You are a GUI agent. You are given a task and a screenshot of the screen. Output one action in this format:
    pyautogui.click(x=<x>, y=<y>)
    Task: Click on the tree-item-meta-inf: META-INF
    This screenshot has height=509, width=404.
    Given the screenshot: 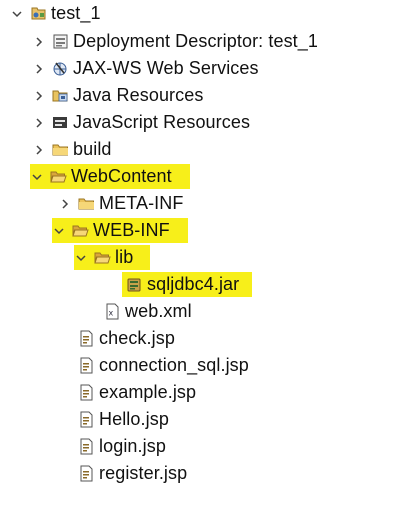 What is the action you would take?
    pyautogui.click(x=120, y=203)
    